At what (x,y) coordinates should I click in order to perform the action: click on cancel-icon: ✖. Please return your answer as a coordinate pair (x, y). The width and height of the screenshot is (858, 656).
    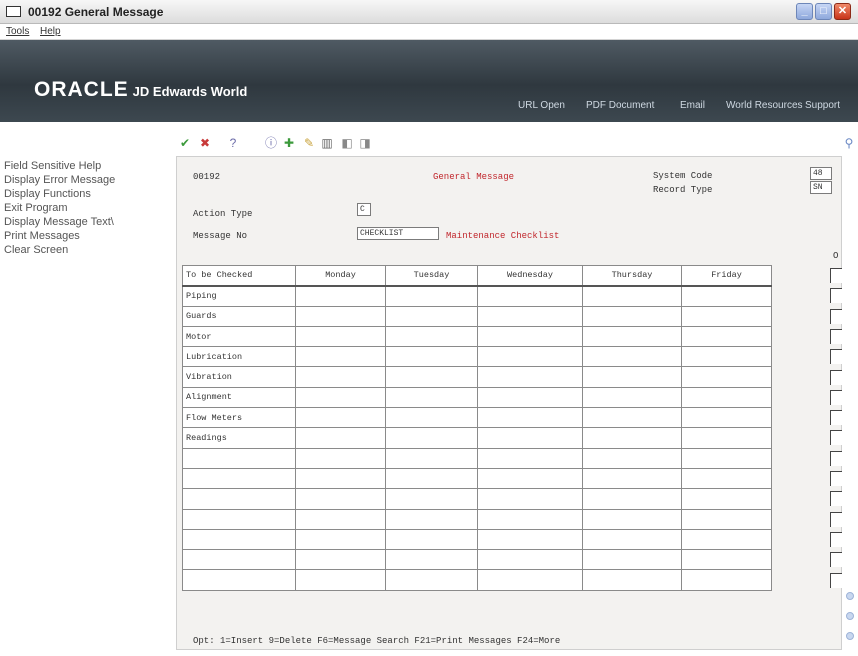
    Looking at the image, I should click on (205, 143).